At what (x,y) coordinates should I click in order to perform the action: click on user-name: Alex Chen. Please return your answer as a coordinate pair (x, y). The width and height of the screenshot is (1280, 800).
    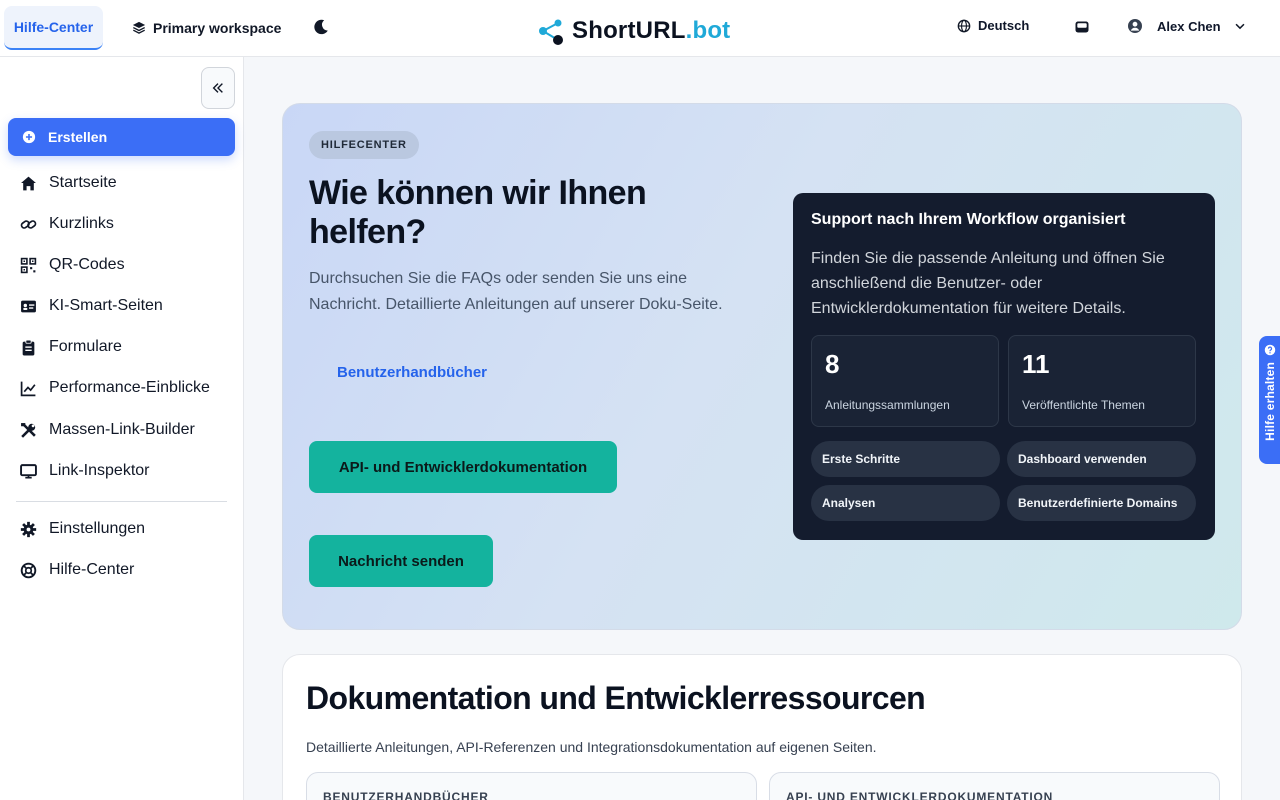
    Looking at the image, I should click on (1189, 26).